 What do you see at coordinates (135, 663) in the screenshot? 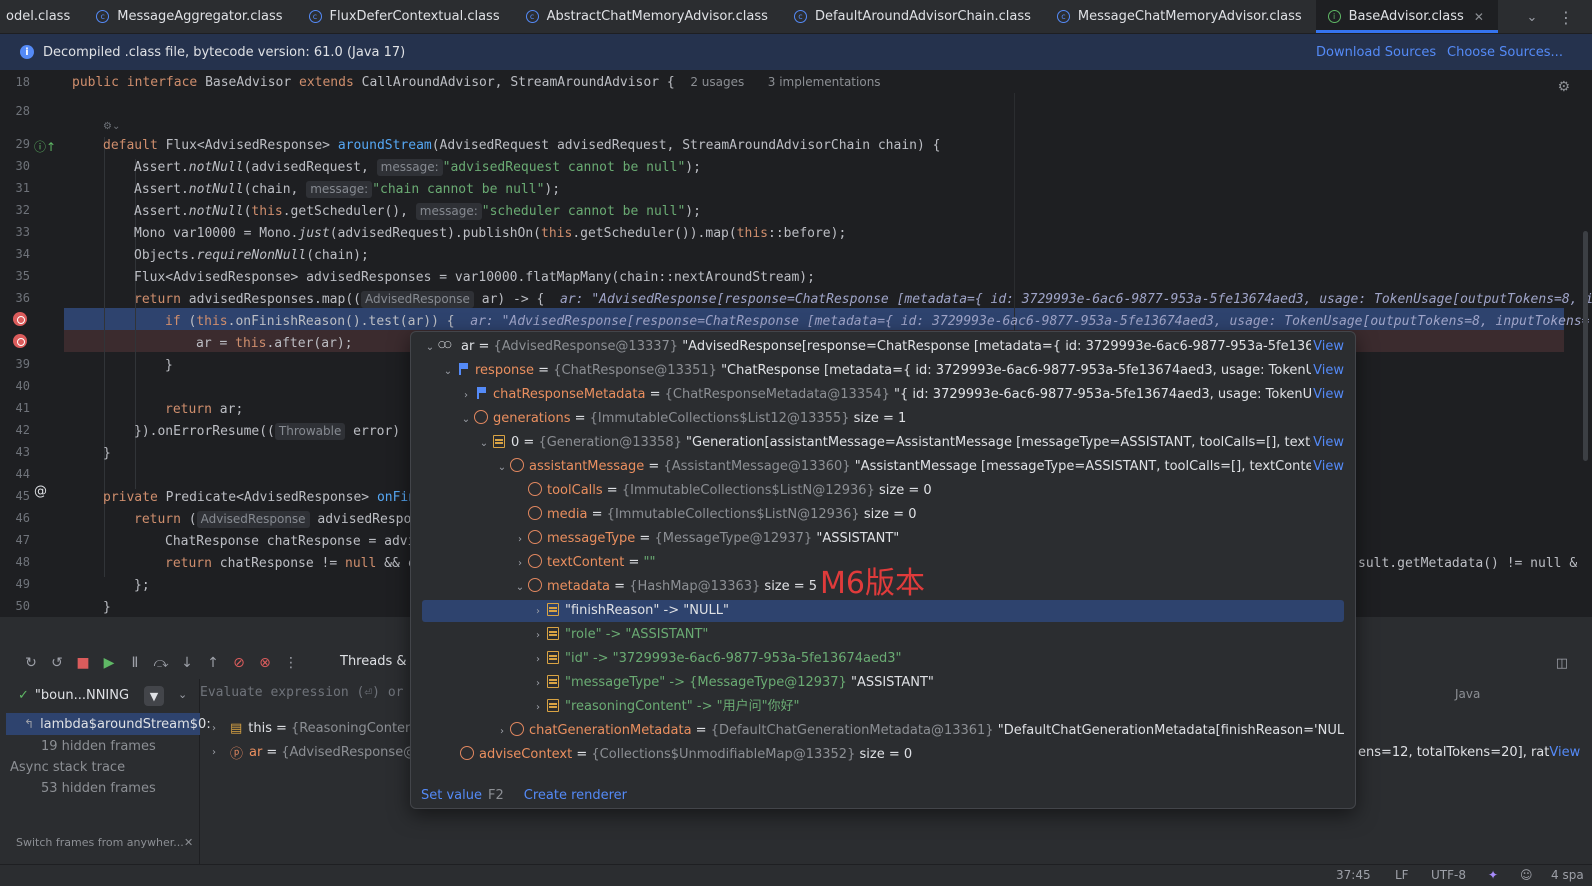
I see `pause-icon: Ⅱ` at bounding box center [135, 663].